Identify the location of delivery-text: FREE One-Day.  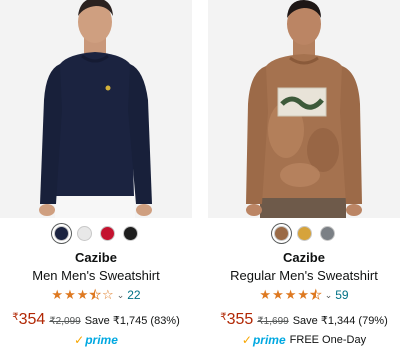
(328, 340).